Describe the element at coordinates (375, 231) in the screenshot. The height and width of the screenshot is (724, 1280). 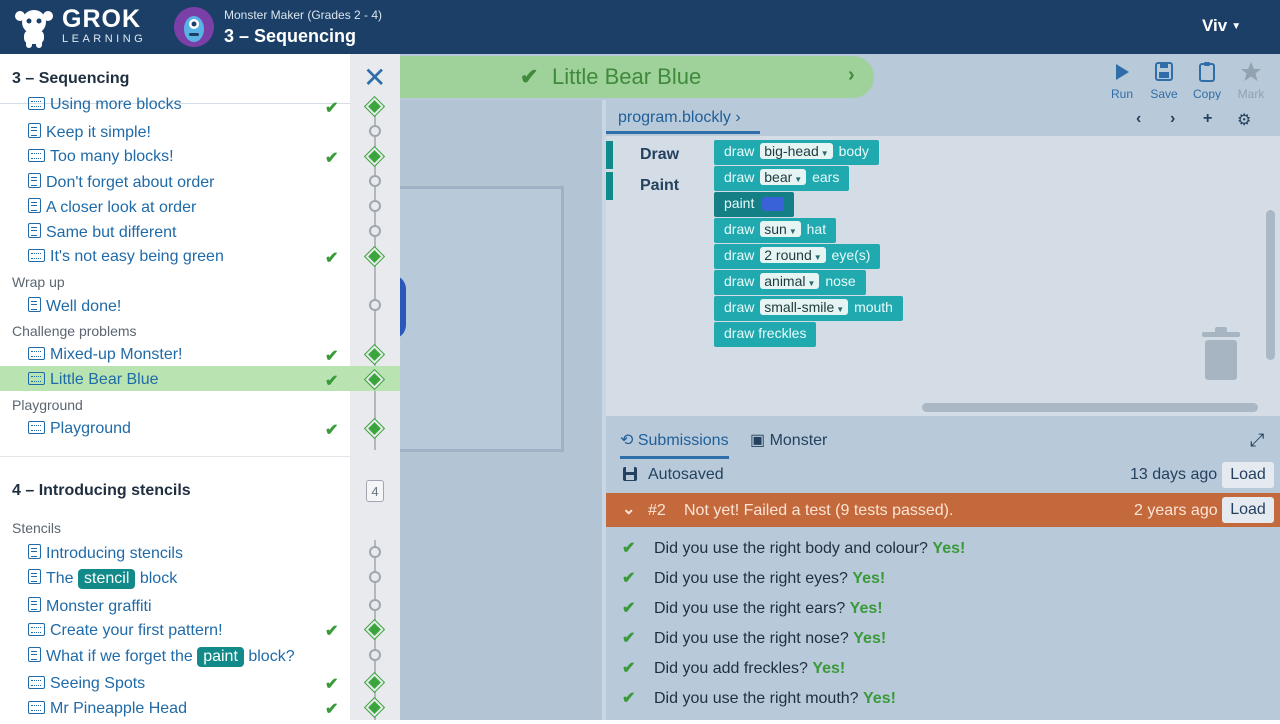
I see `incomplete-circle-icon` at that location.